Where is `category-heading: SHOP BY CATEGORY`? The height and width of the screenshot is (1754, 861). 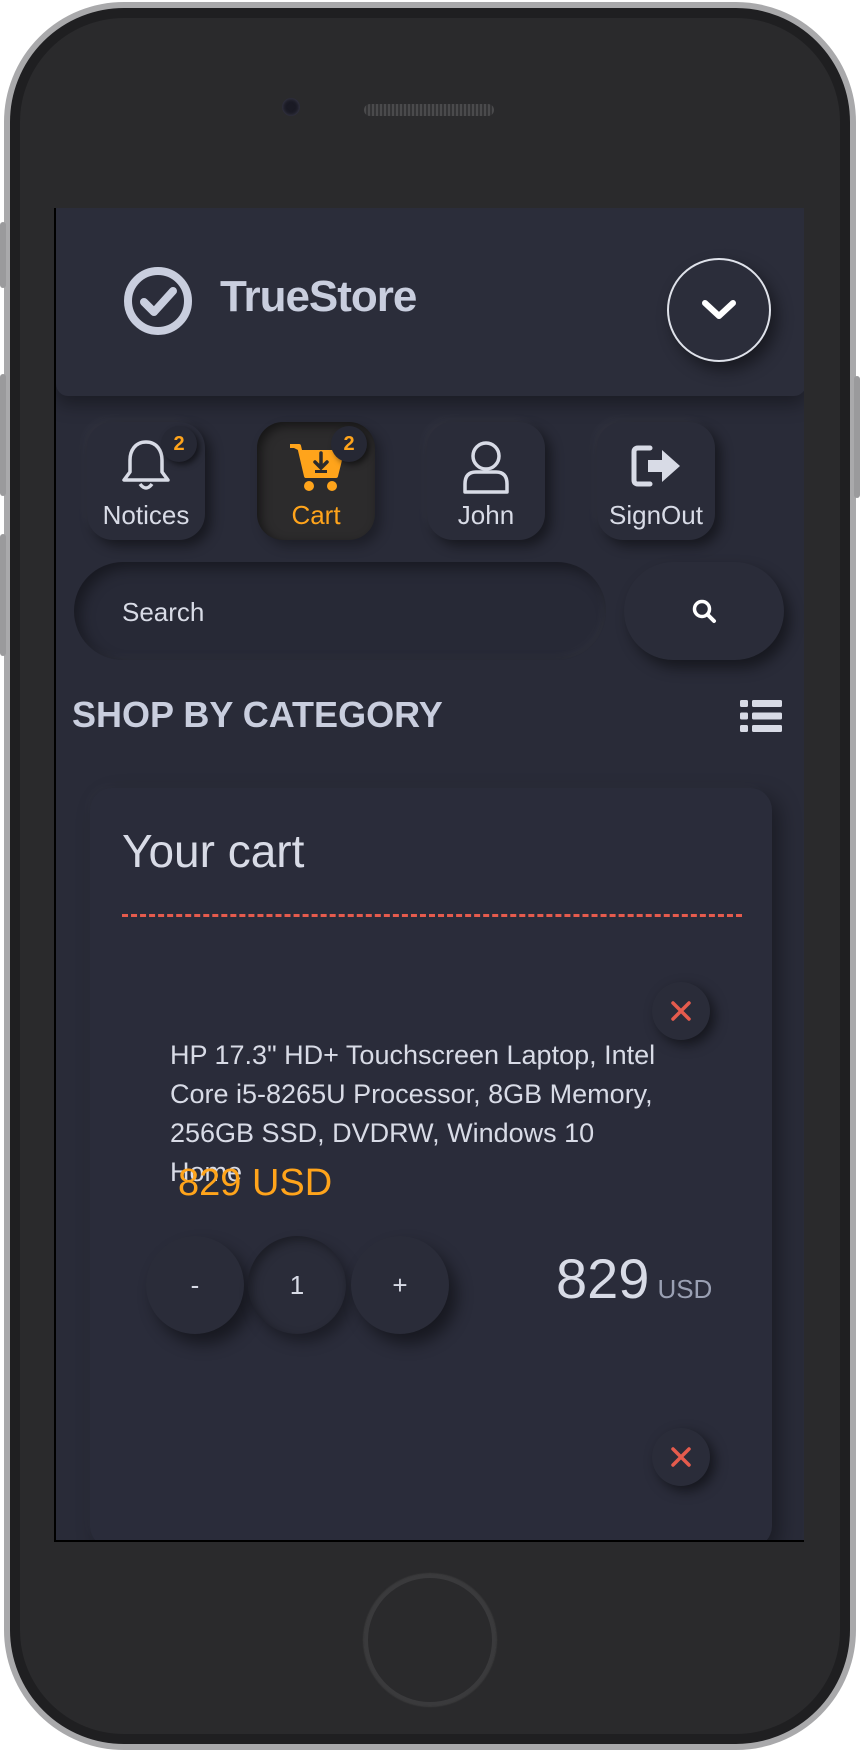
category-heading: SHOP BY CATEGORY is located at coordinates (257, 714).